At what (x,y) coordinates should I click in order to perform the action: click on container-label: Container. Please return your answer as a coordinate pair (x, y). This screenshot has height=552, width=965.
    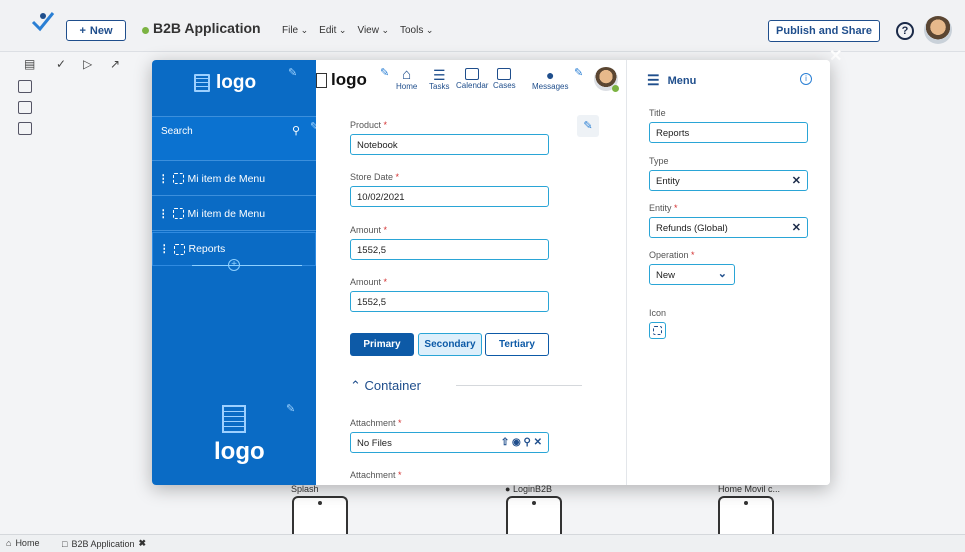
    Looking at the image, I should click on (392, 385).